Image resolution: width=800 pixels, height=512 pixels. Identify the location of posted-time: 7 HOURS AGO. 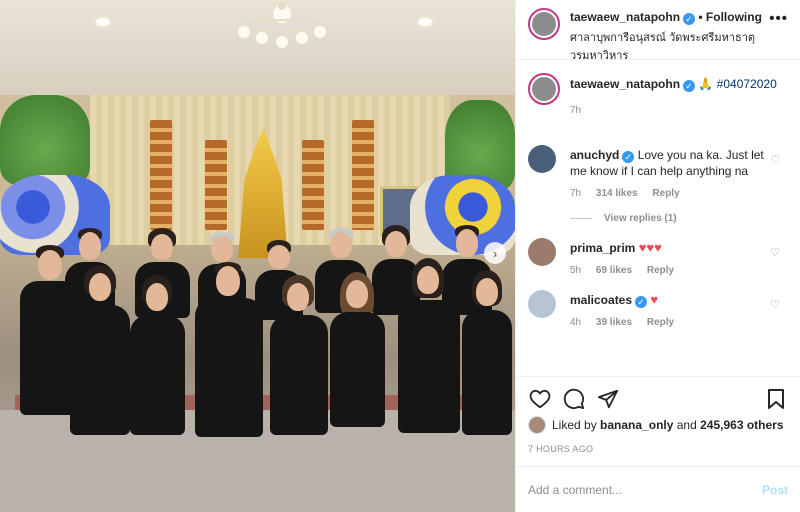
(561, 449).